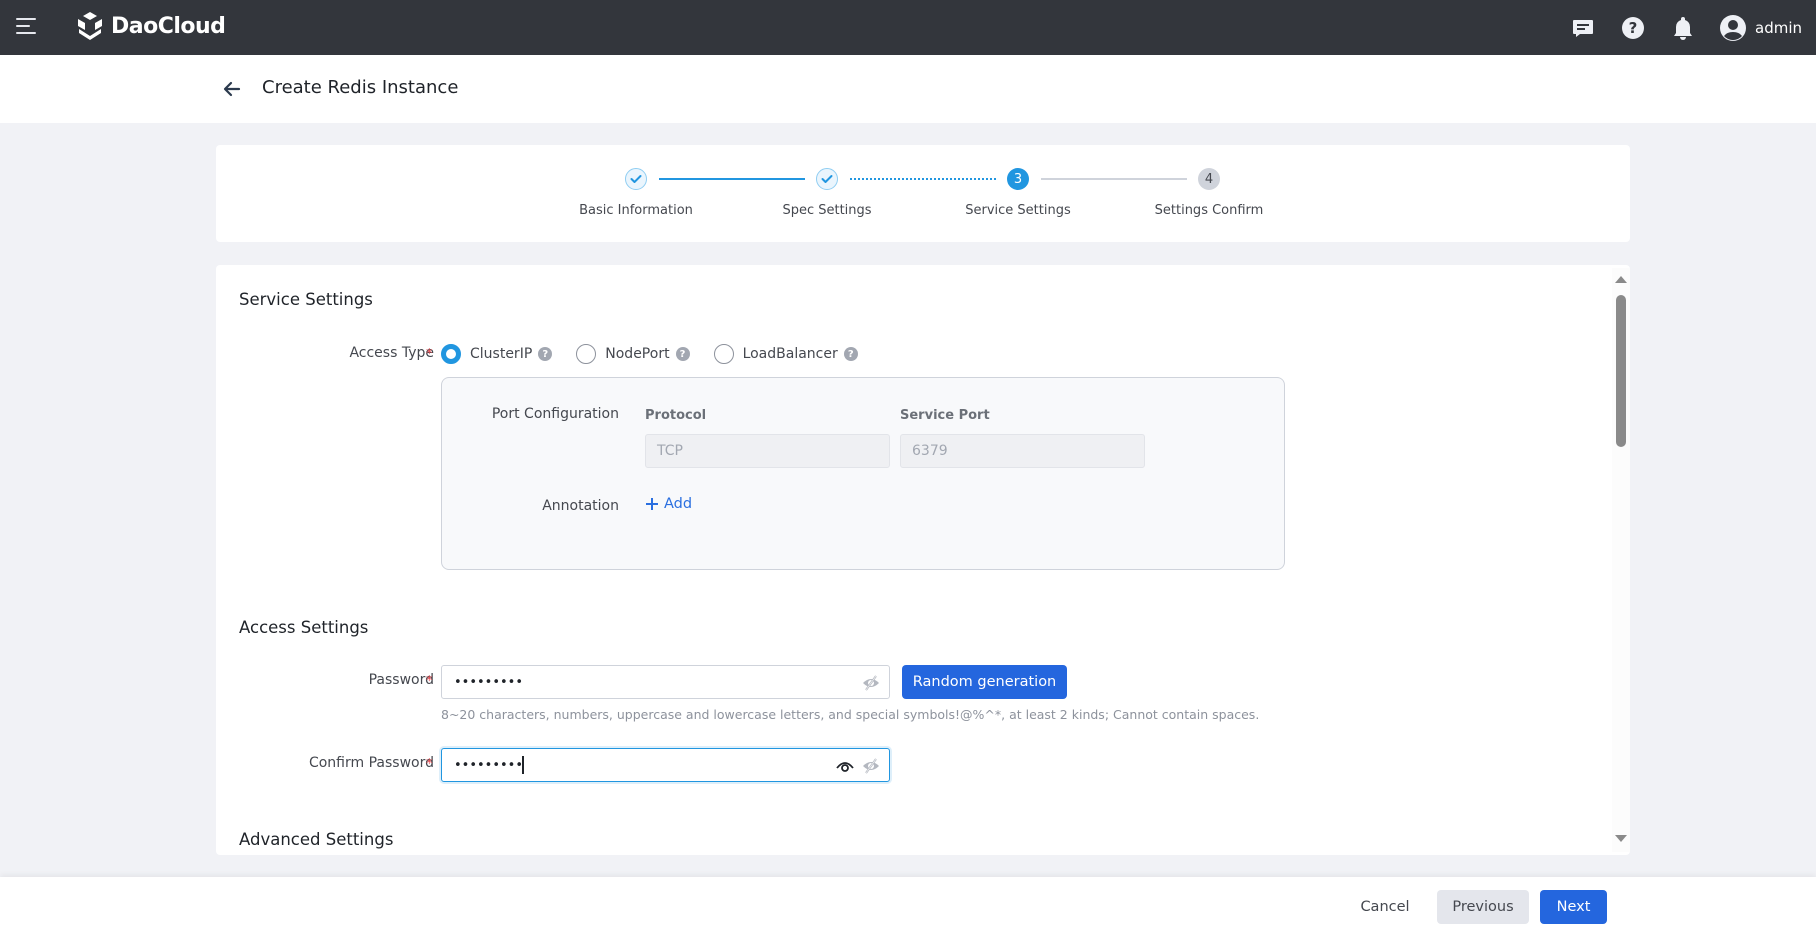 The width and height of the screenshot is (1816, 932). Describe the element at coordinates (489, 682) in the screenshot. I see `password-value: •••••••••` at that location.